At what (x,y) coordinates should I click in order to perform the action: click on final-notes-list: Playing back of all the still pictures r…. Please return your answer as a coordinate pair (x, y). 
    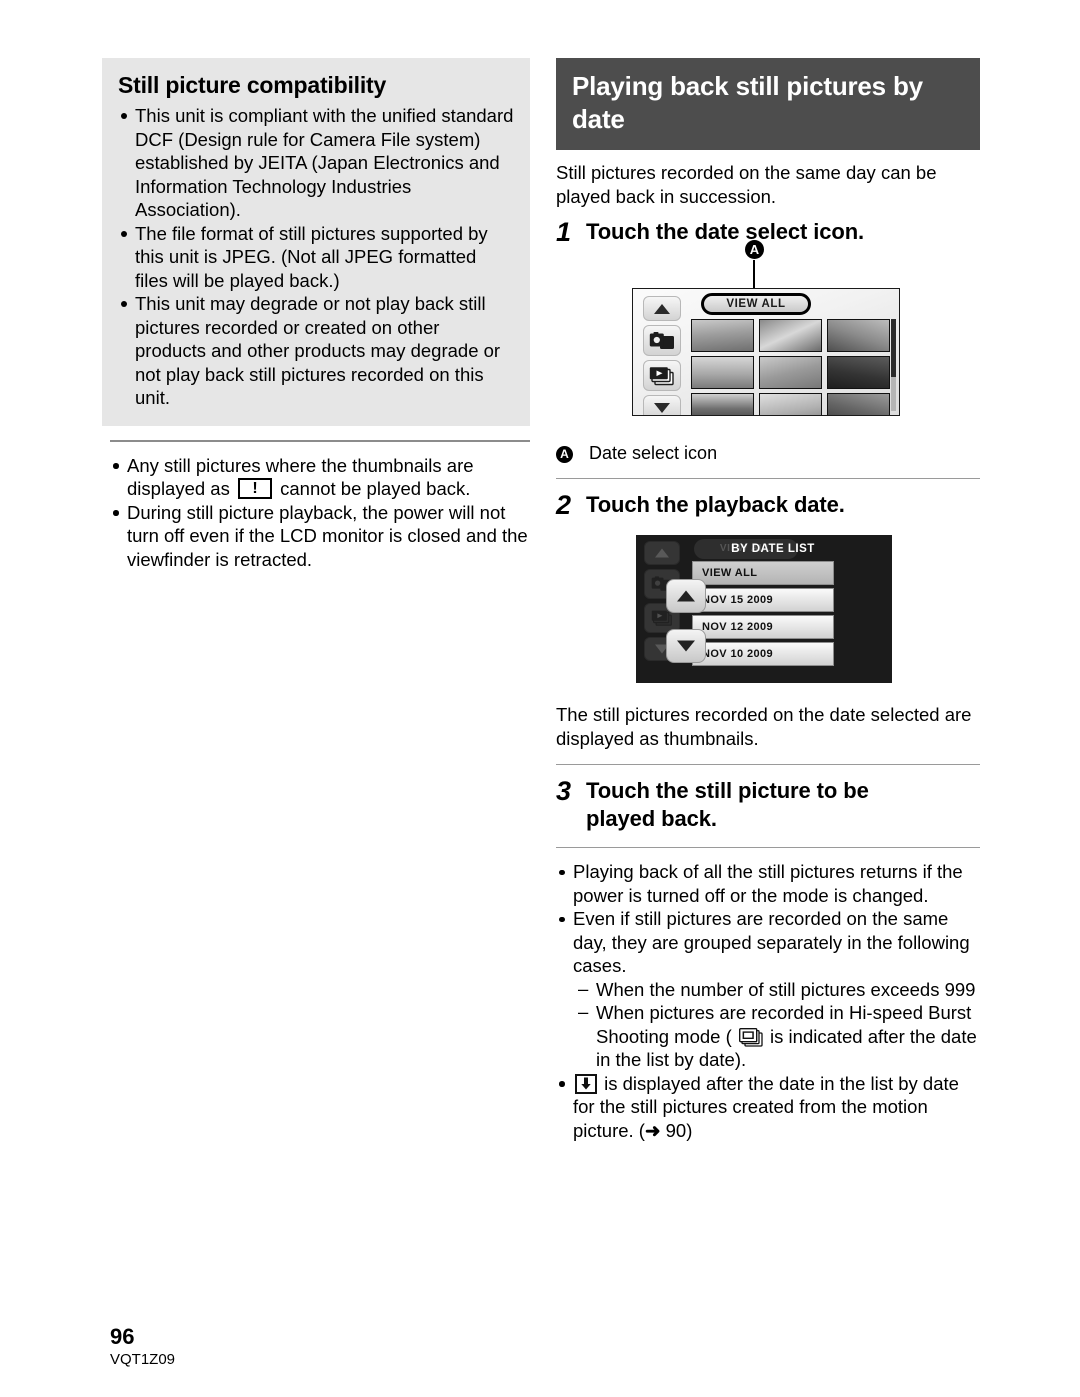
    Looking at the image, I should click on (768, 919).